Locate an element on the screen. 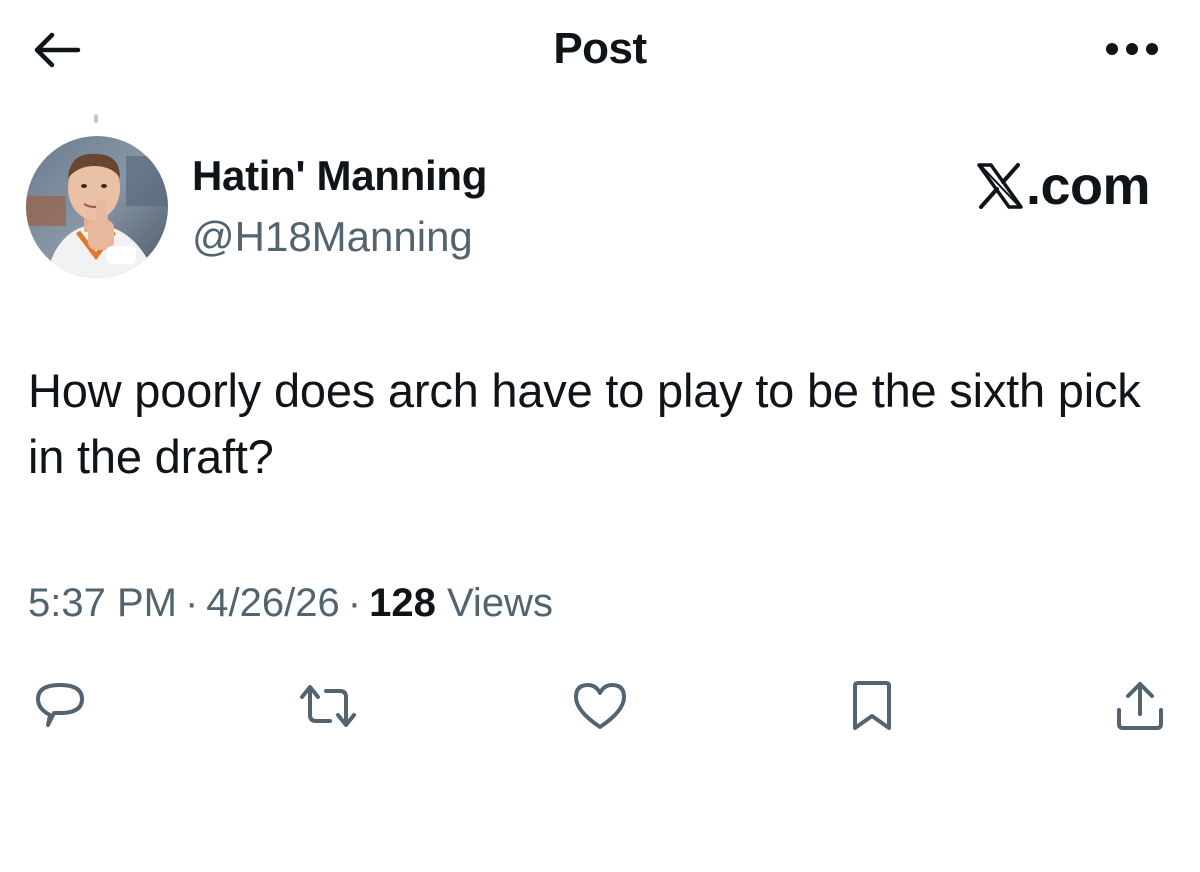 The width and height of the screenshot is (1200, 872). post-metadata: 5:37 PM · 4/26/26 · 128 Views is located at coordinates (290, 603).